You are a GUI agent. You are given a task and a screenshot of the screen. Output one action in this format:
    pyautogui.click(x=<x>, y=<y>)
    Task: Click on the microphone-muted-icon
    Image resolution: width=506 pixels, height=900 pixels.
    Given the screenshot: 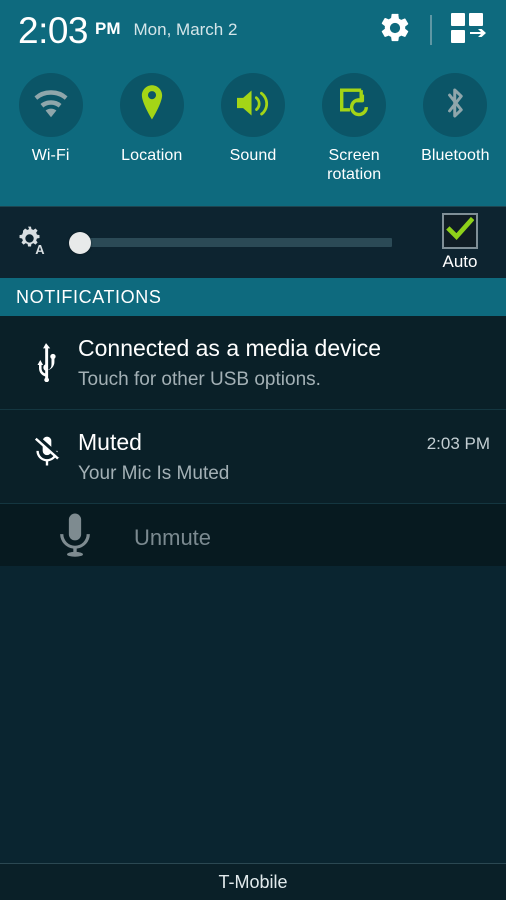 What is the action you would take?
    pyautogui.click(x=47, y=460)
    